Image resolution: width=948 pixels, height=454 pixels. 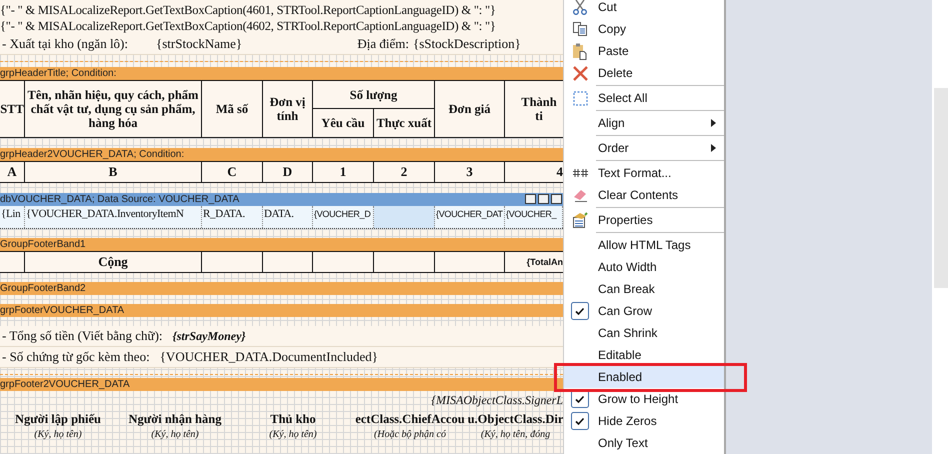 What do you see at coordinates (248, 26) in the screenshot?
I see `expression-text: {"- " & MISALocalizeReport.GetTextBoxCaption(4602, STRTool.ReportCaptionLanguageID) & ": "}` at bounding box center [248, 26].